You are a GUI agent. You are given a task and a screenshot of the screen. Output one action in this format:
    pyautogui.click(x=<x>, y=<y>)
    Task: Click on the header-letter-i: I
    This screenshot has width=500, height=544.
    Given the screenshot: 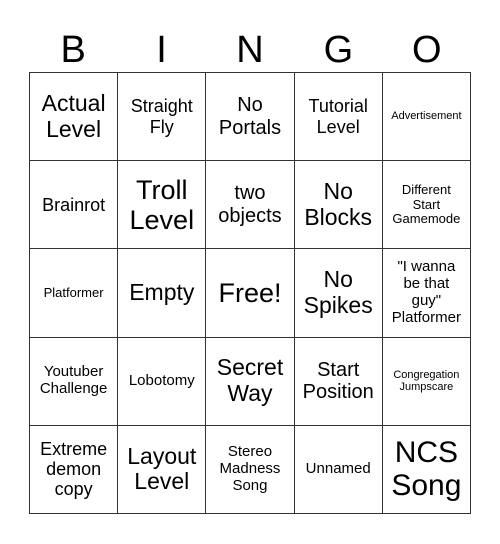 What is the action you would take?
    pyautogui.click(x=161, y=50)
    